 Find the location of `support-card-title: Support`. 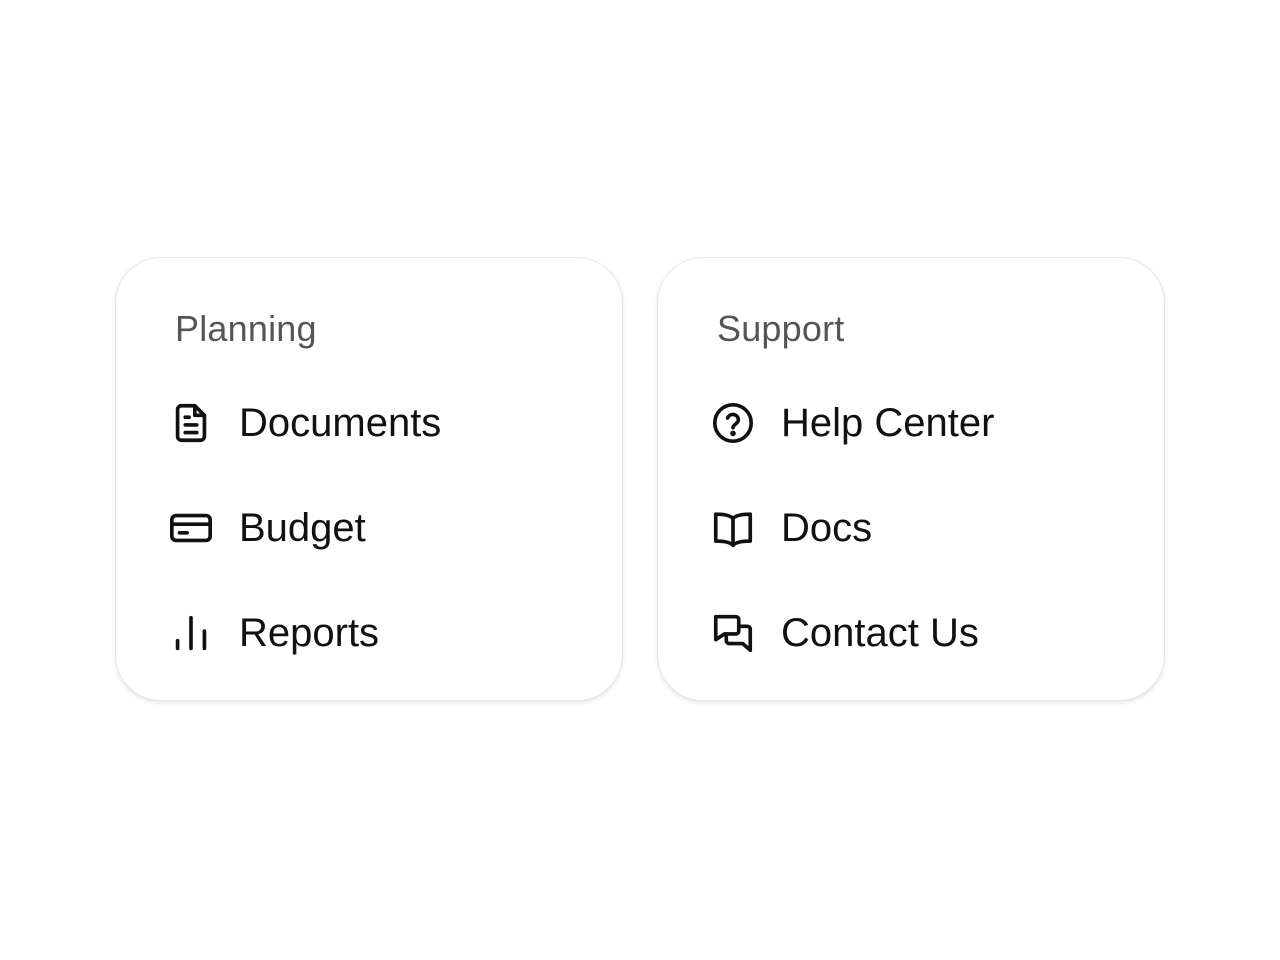

support-card-title: Support is located at coordinates (781, 328).